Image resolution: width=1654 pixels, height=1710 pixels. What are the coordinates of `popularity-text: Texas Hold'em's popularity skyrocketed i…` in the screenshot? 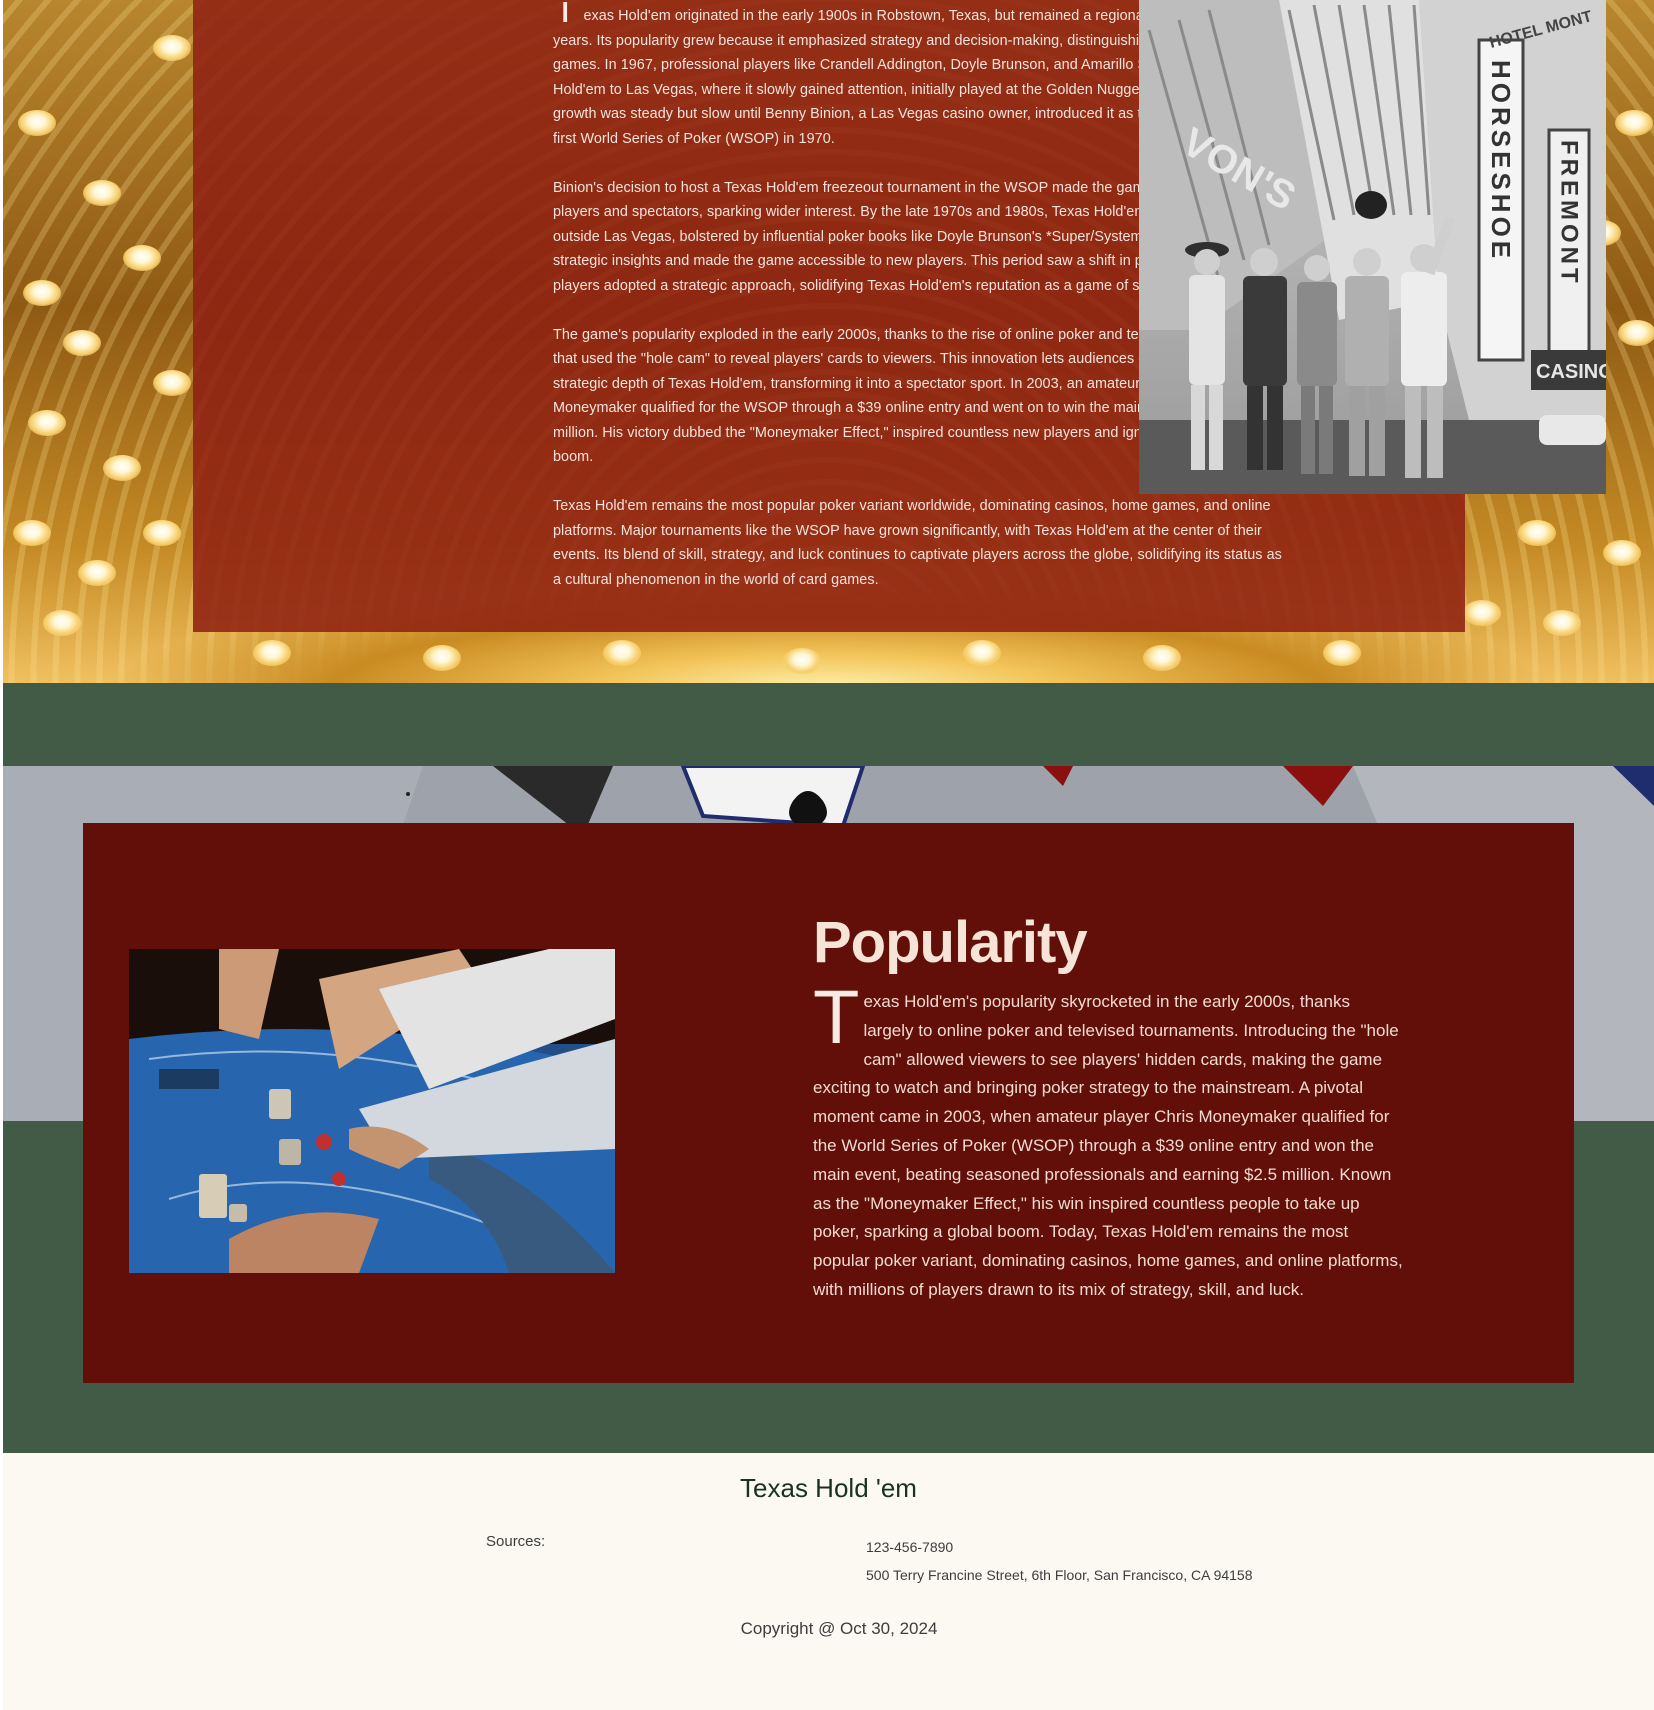 It's located at (1108, 1140).